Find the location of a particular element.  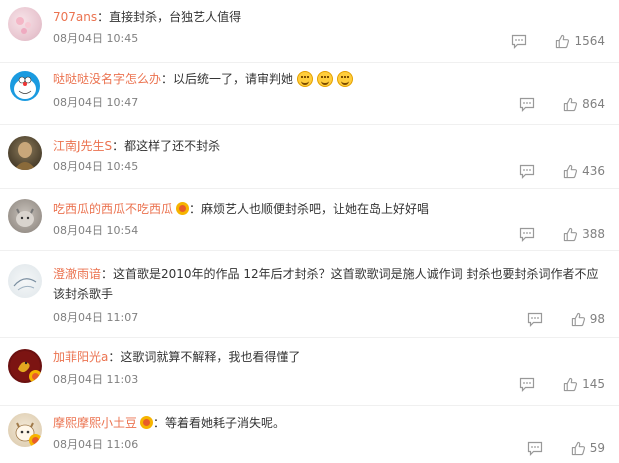

like-count: 864 is located at coordinates (593, 104).